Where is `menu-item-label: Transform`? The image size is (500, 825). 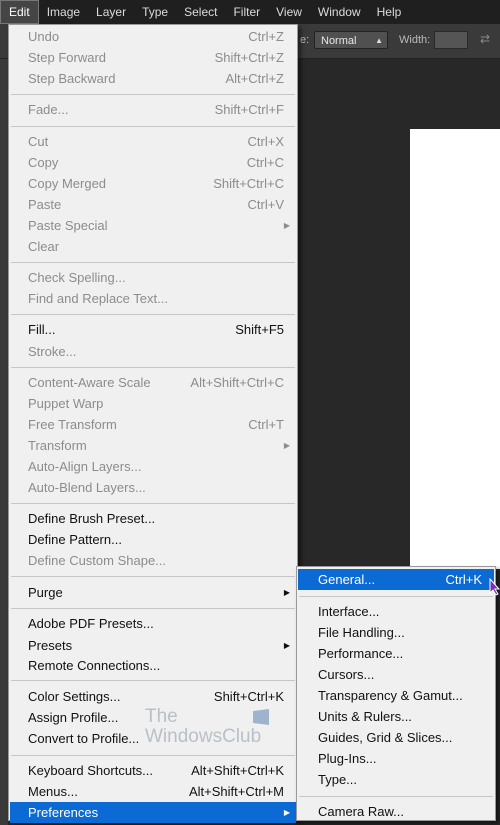 menu-item-label: Transform is located at coordinates (57, 445).